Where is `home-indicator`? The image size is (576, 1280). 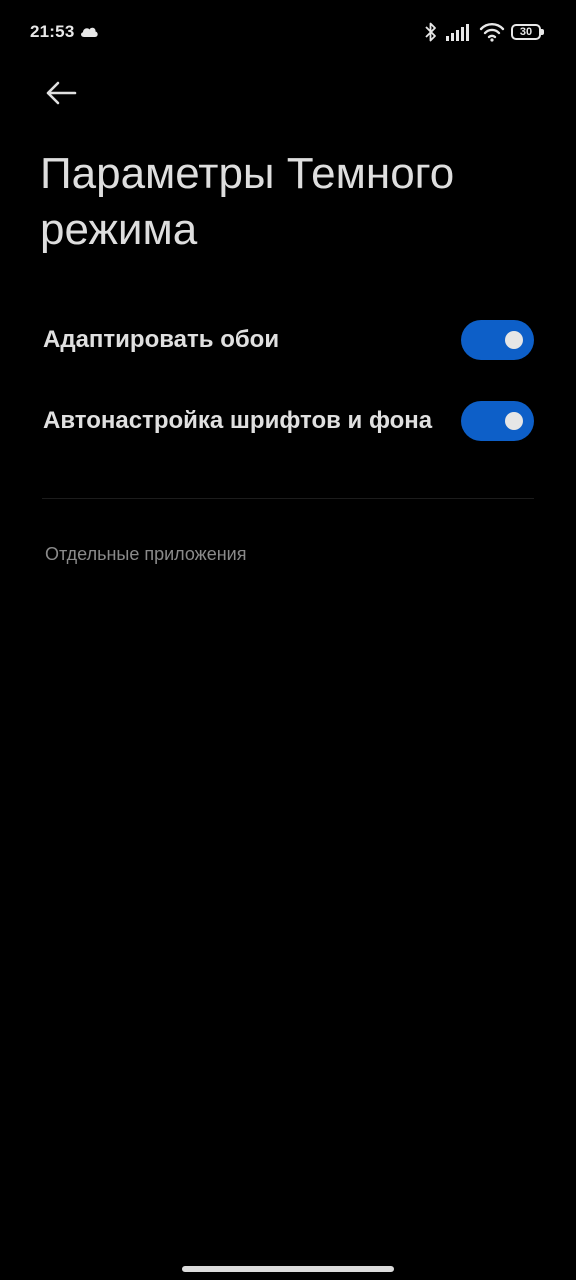 home-indicator is located at coordinates (288, 1269).